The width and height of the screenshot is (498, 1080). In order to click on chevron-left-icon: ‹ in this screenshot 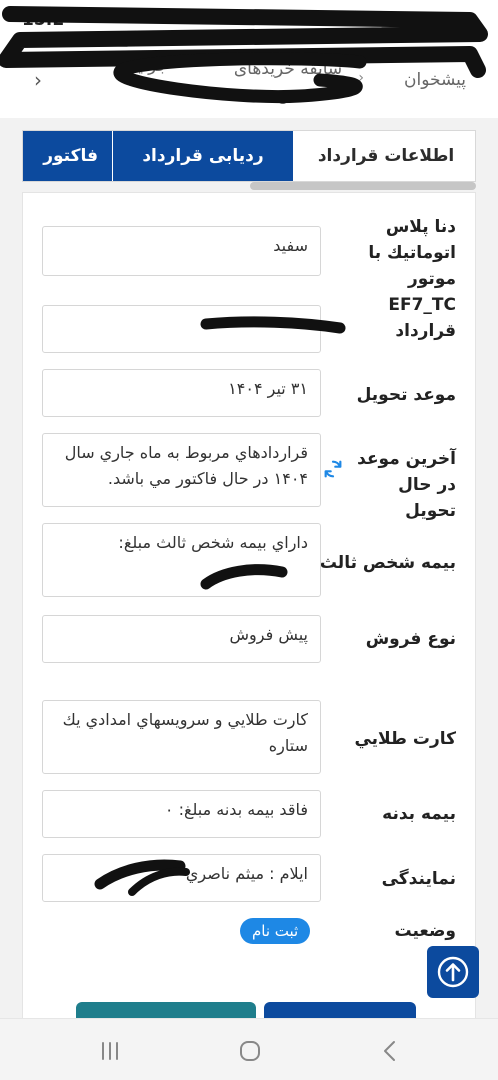, I will do `click(38, 80)`.